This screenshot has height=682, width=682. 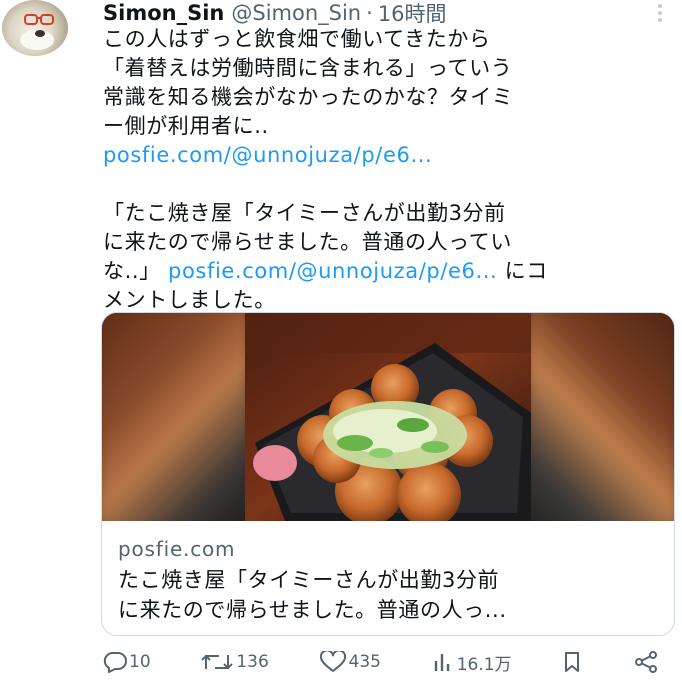 What do you see at coordinates (484, 664) in the screenshot?
I see `views-count: 16.1万` at bounding box center [484, 664].